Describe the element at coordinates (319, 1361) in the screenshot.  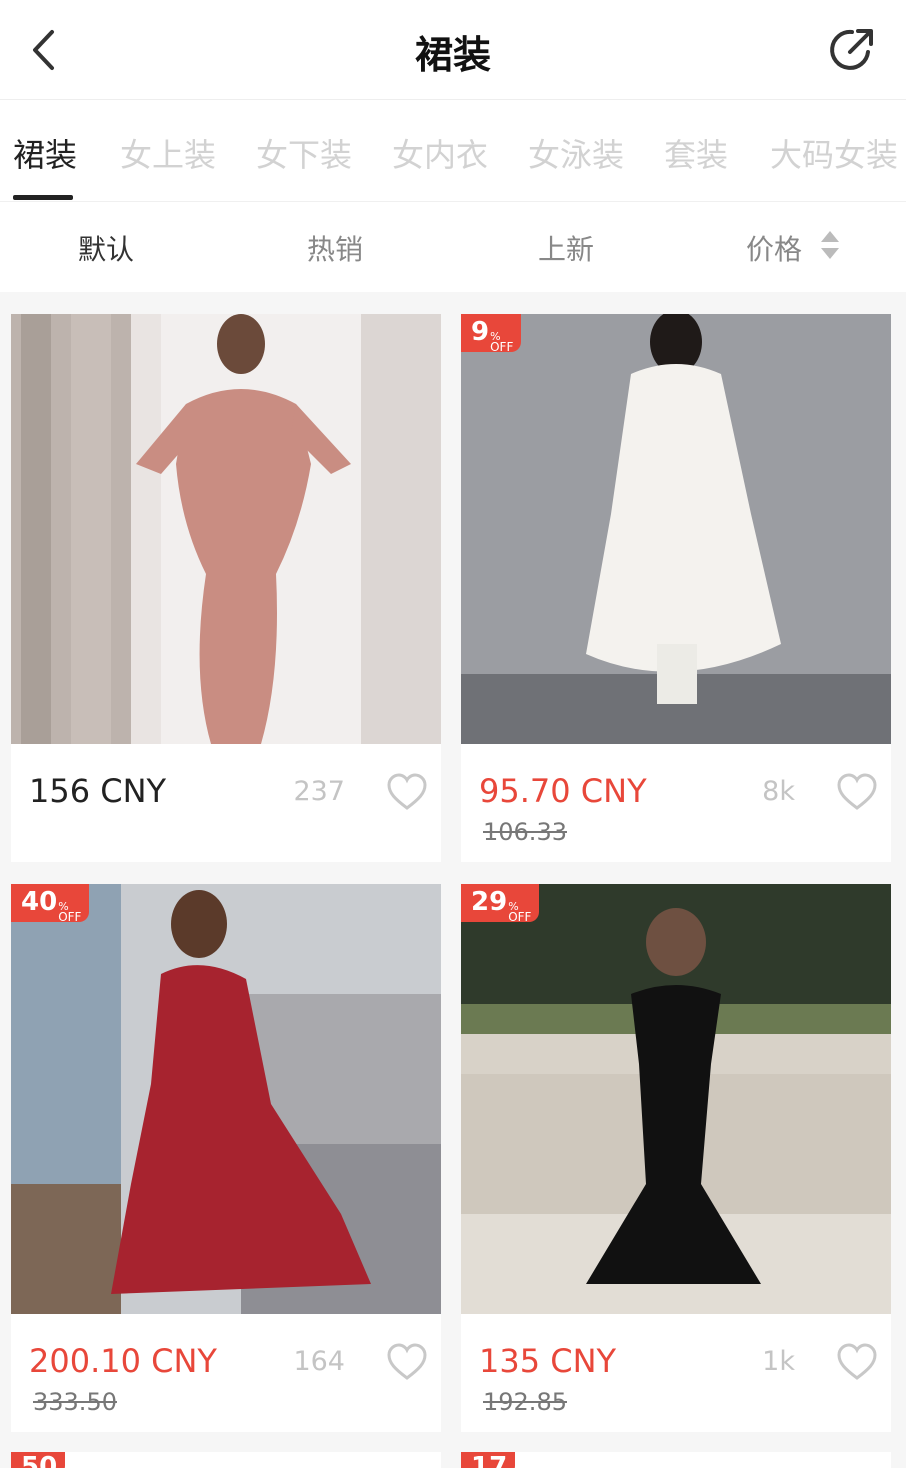
I see `like-count: 164` at that location.